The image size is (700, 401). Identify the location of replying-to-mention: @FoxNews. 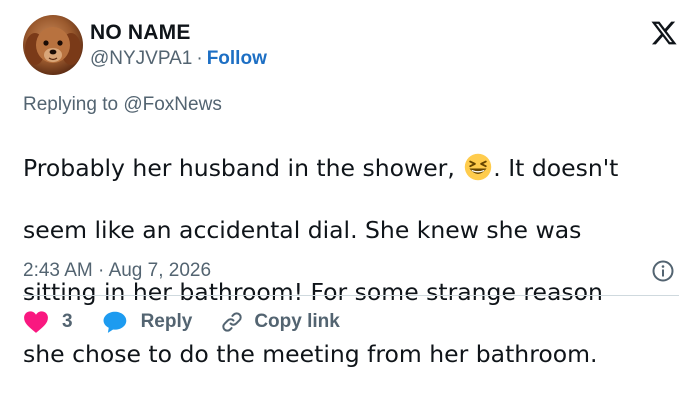
(172, 104).